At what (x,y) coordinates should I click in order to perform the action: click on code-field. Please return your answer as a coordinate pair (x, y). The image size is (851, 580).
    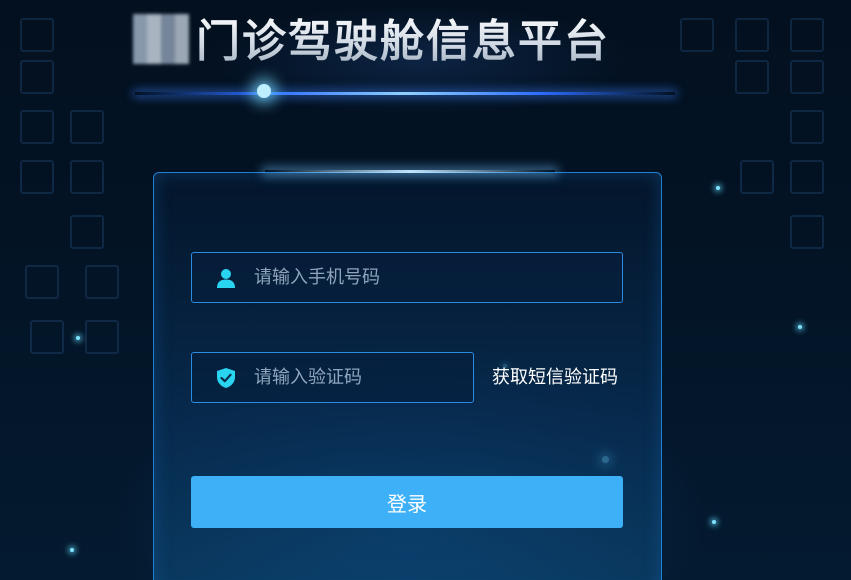
    Looking at the image, I should click on (332, 377).